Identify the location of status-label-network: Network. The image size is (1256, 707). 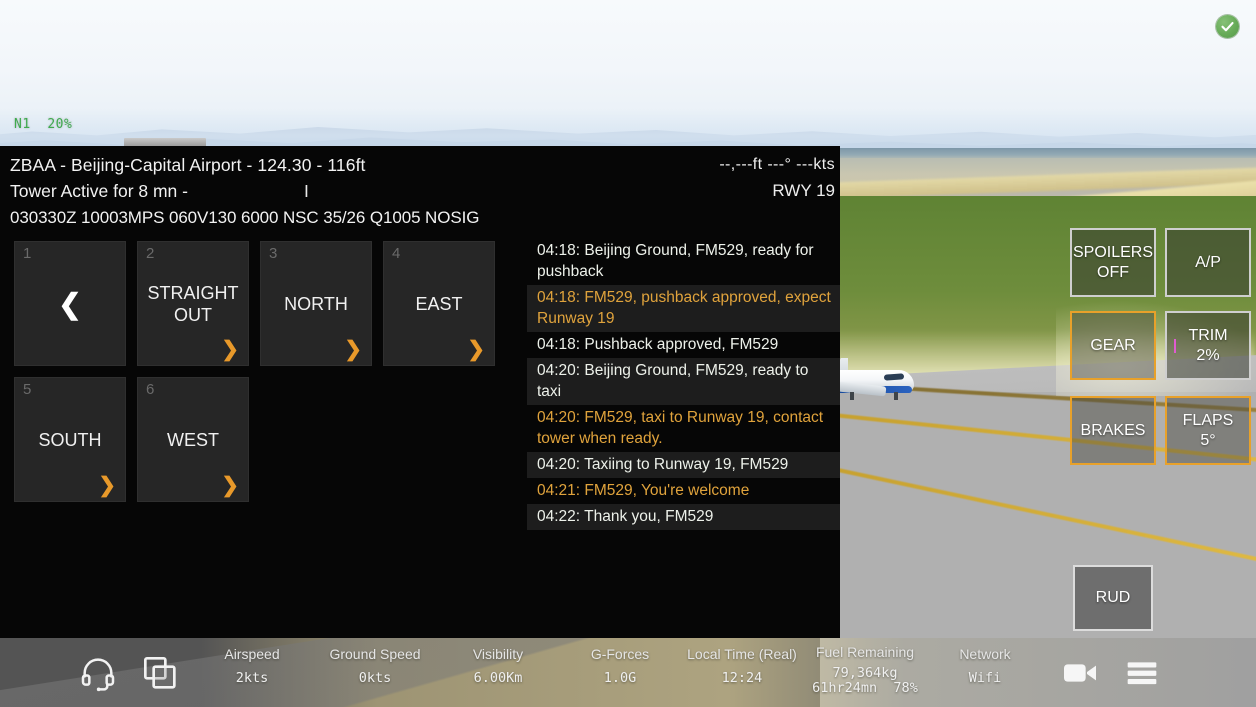
(985, 654).